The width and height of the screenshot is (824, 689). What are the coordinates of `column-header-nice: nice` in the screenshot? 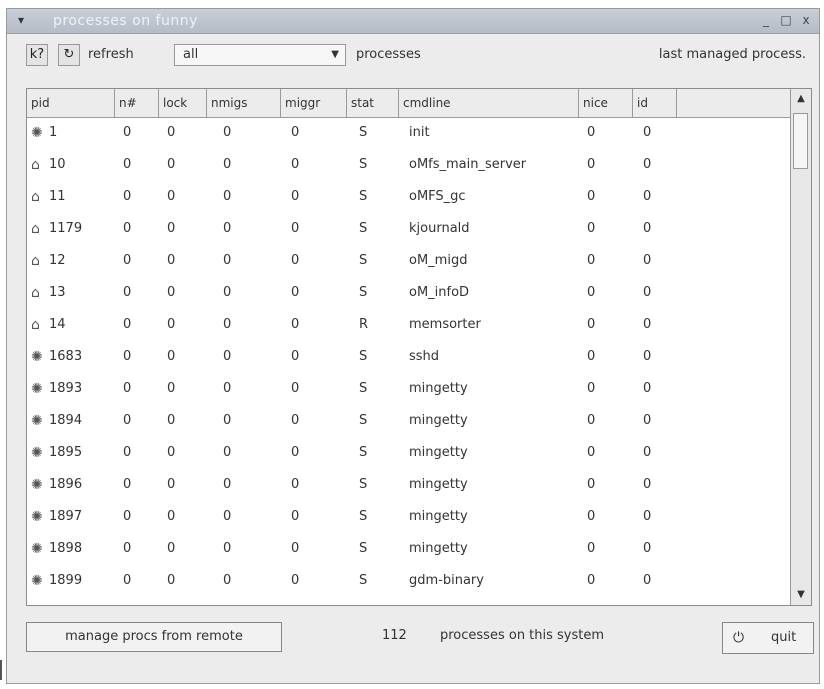 It's located at (606, 103).